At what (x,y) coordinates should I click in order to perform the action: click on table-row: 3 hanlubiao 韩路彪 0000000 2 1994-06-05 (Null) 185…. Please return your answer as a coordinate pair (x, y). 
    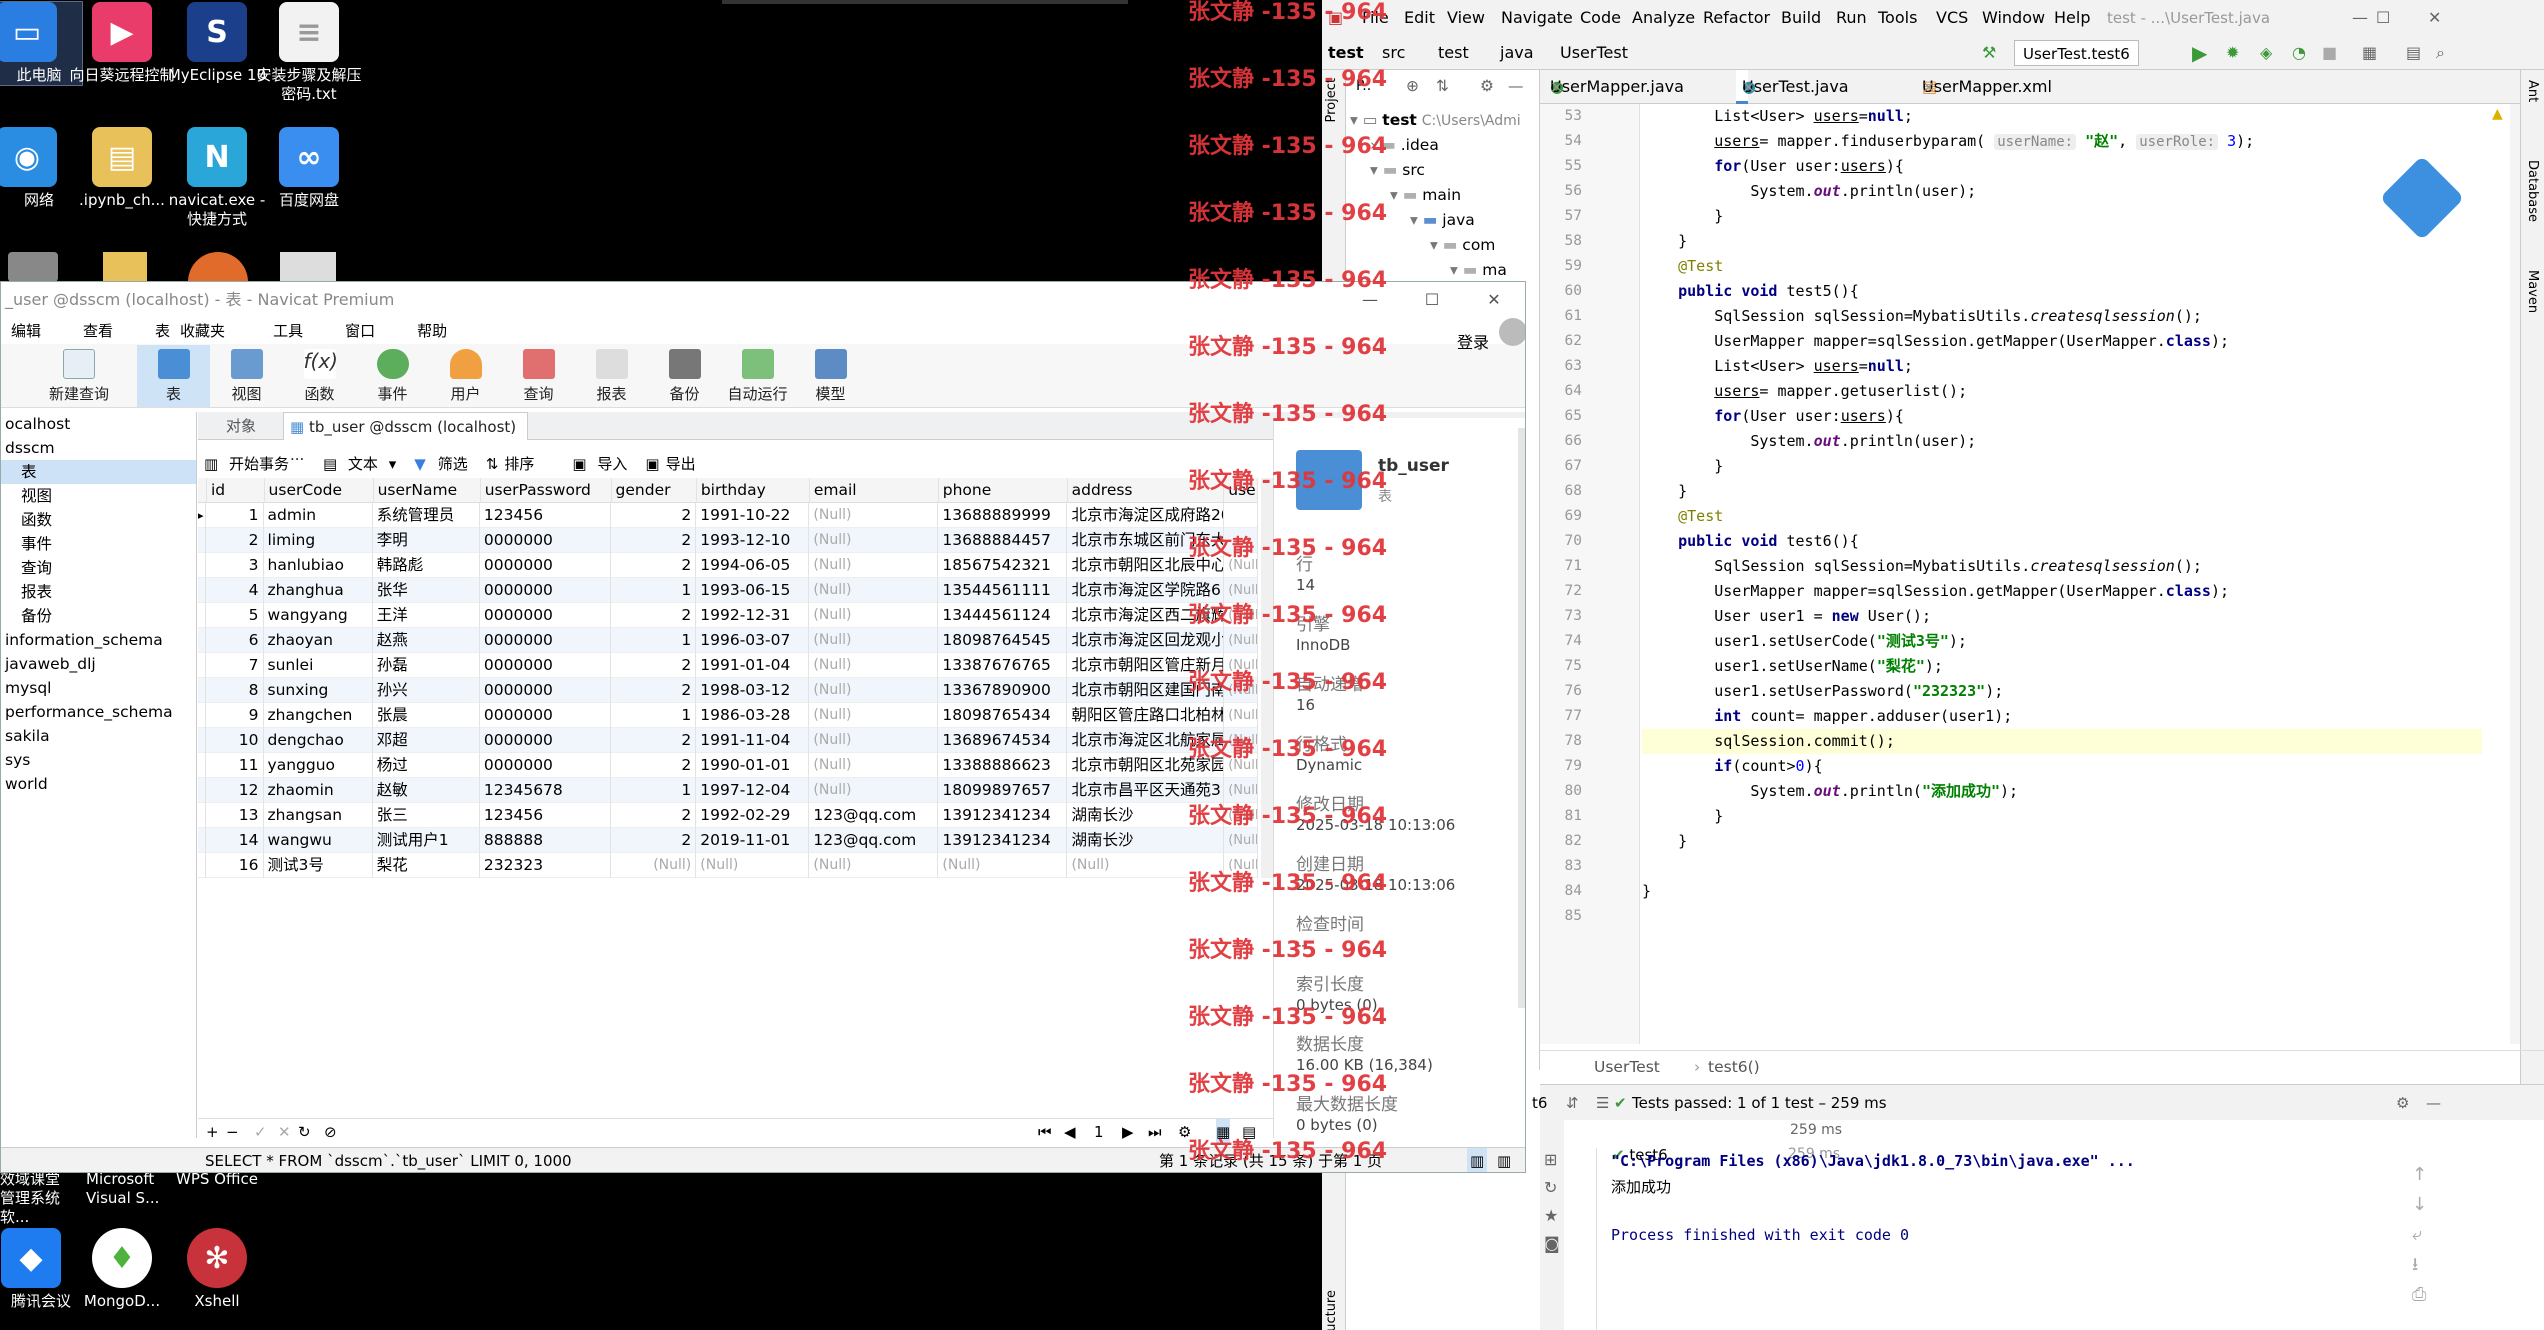
    Looking at the image, I should click on (728, 565).